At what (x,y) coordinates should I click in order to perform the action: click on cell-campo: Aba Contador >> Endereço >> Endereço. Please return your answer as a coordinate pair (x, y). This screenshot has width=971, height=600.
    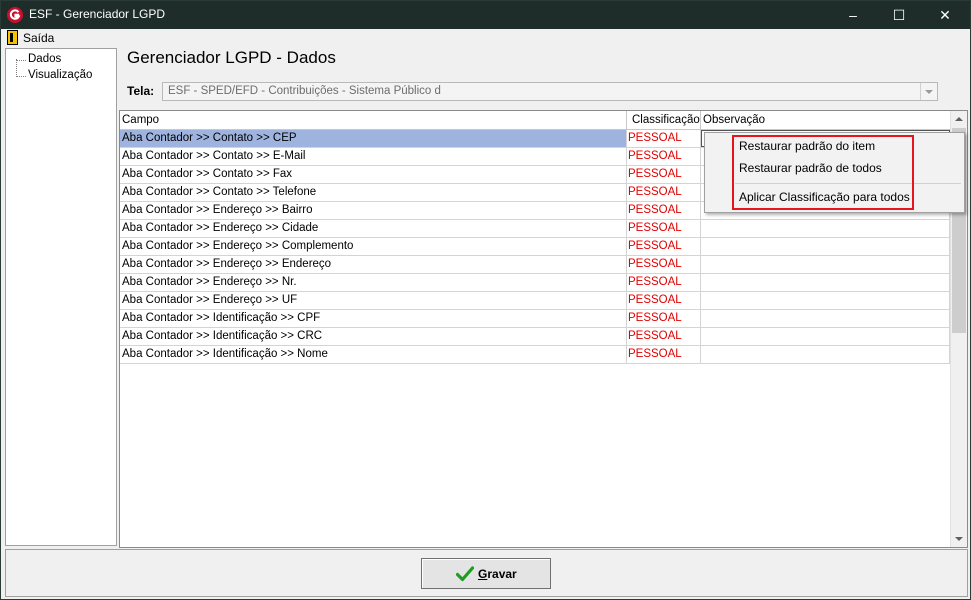
    Looking at the image, I should click on (373, 264).